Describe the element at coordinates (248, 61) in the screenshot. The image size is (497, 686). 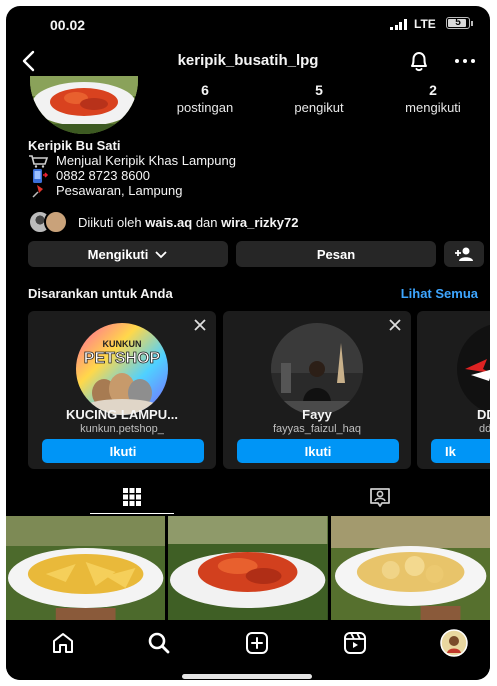
I see `profile-header: keripik_busatih_lpg` at that location.